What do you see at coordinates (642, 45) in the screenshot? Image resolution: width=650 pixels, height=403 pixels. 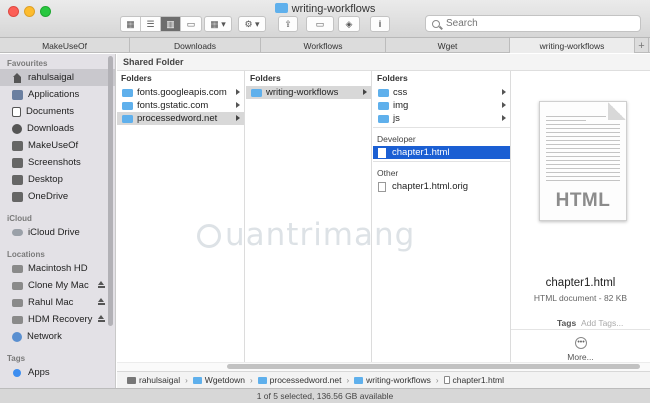 I see `new-tab-button: +` at bounding box center [642, 45].